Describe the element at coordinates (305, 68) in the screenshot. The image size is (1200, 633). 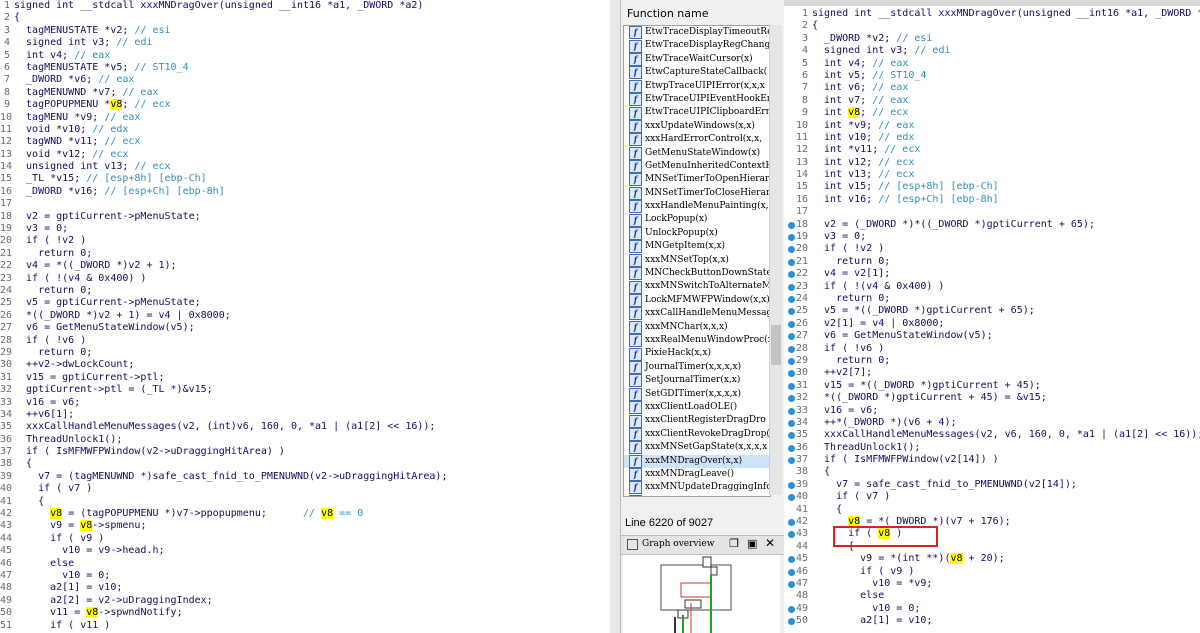
I see `left-code-line: 6 tagMENUSTATE *v5; // ST10_4` at that location.